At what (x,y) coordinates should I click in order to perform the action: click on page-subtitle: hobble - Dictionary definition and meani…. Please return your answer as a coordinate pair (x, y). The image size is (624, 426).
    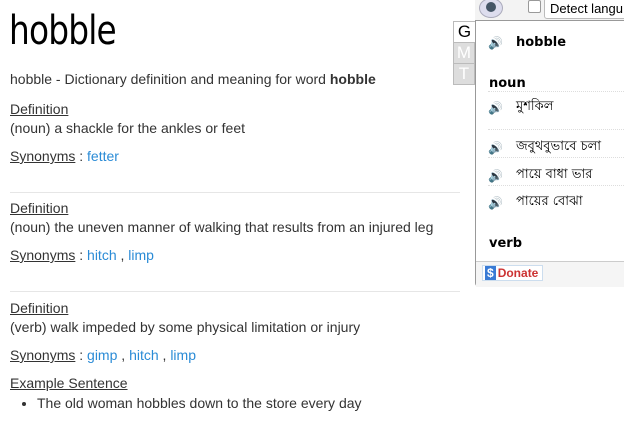
    Looking at the image, I should click on (193, 79).